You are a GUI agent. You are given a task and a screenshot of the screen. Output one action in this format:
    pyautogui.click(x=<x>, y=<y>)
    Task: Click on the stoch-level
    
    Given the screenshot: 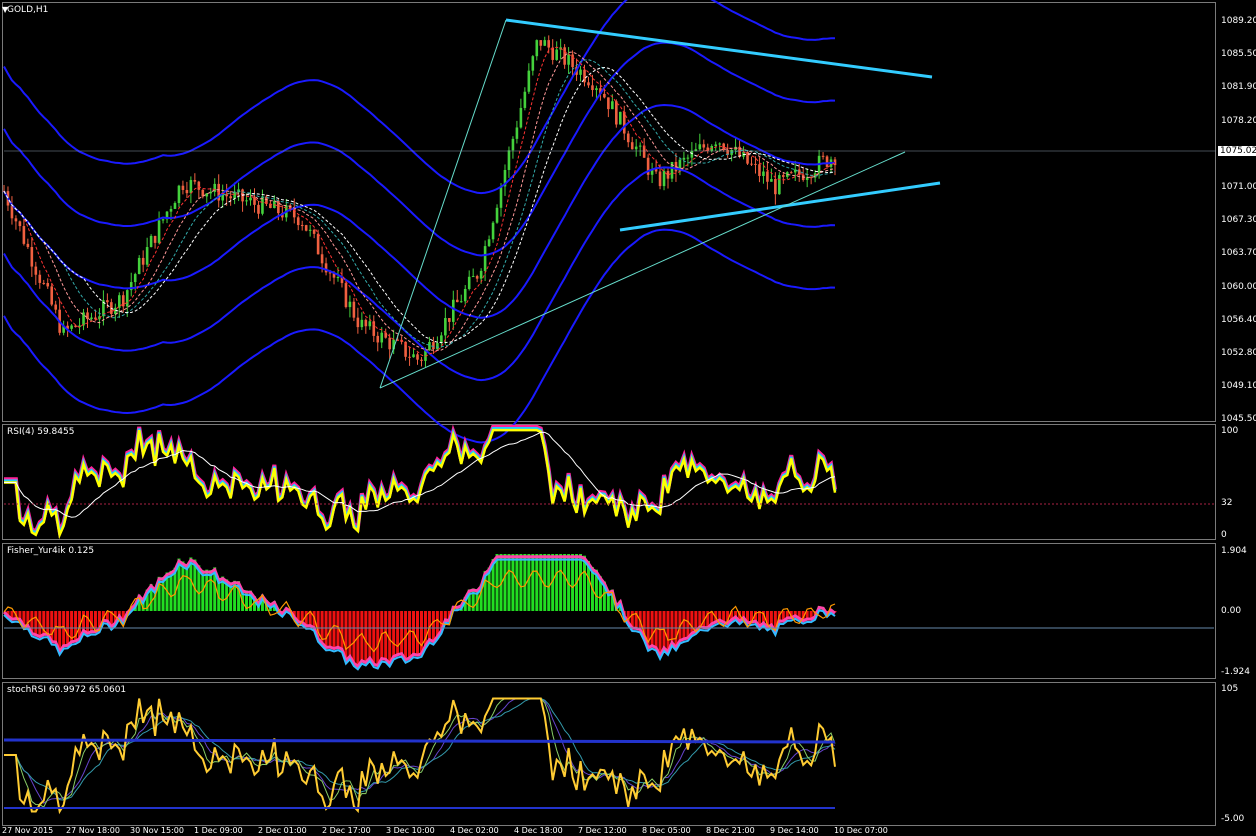 What is the action you would take?
    pyautogui.click(x=419, y=741)
    